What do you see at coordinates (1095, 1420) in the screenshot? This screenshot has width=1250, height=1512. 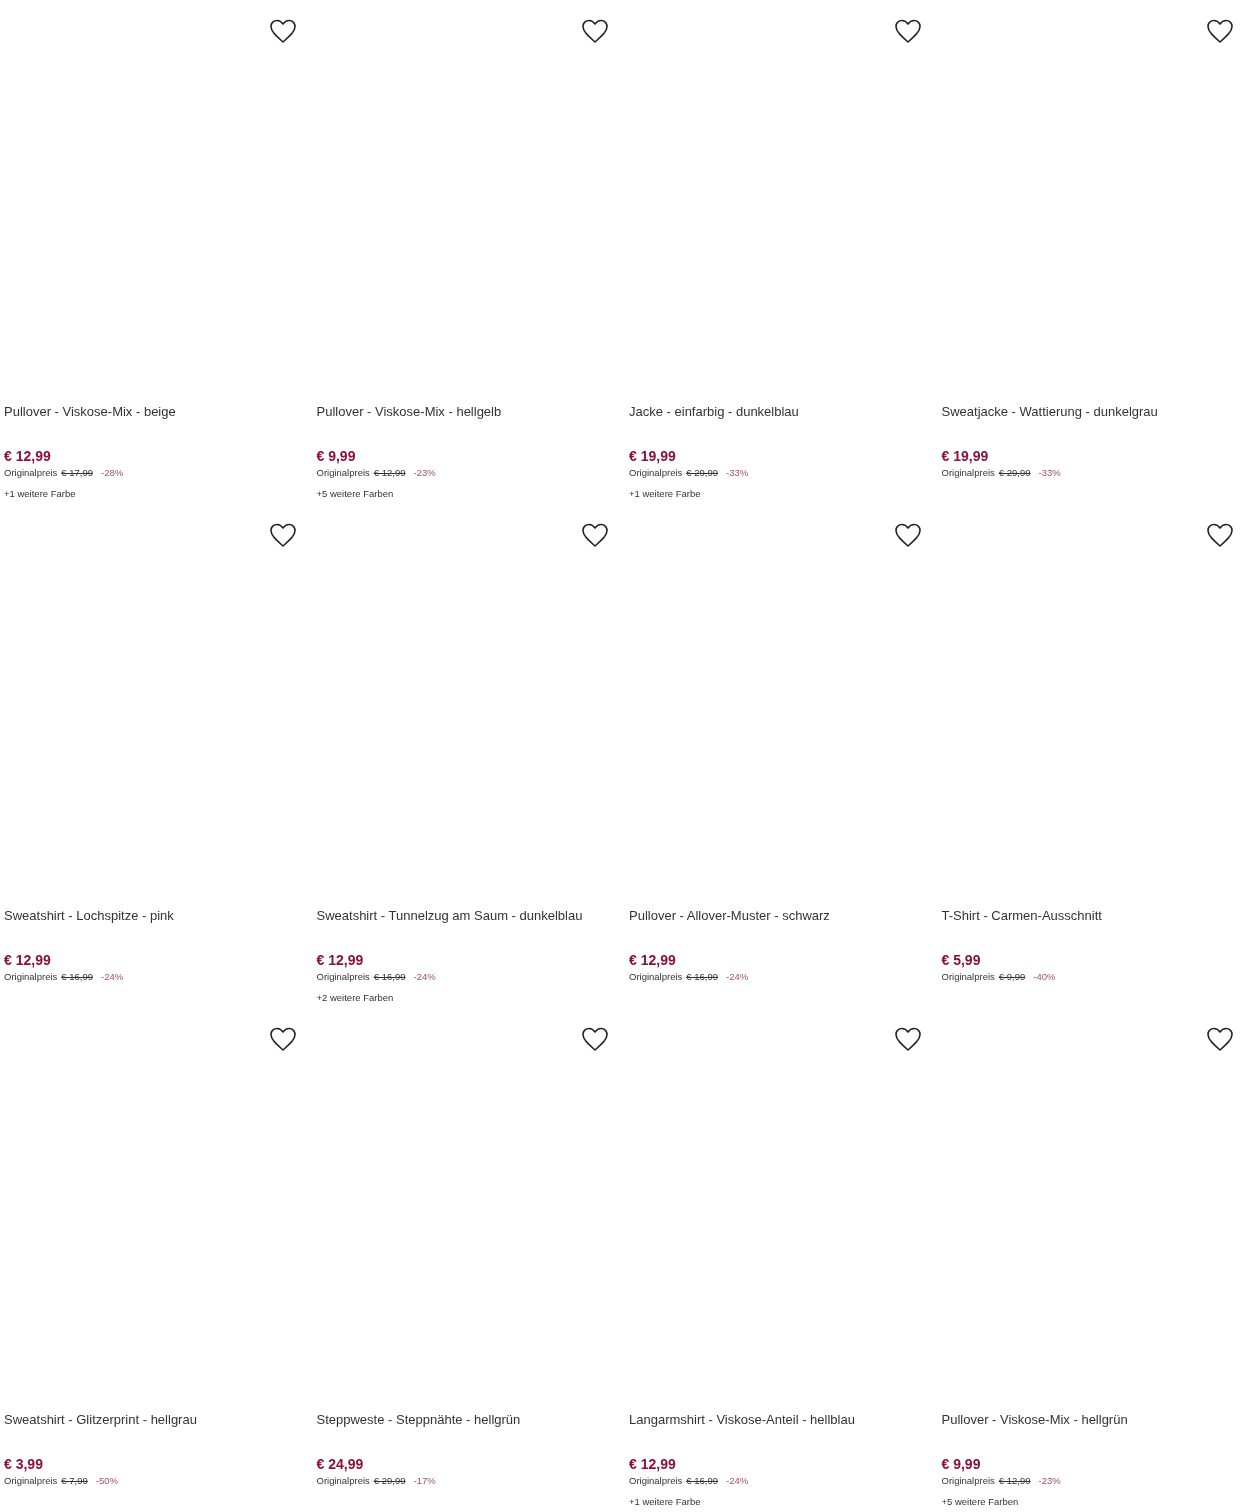 I see `product-title: Pullover - Viskose-Mix - hellgrün` at bounding box center [1095, 1420].